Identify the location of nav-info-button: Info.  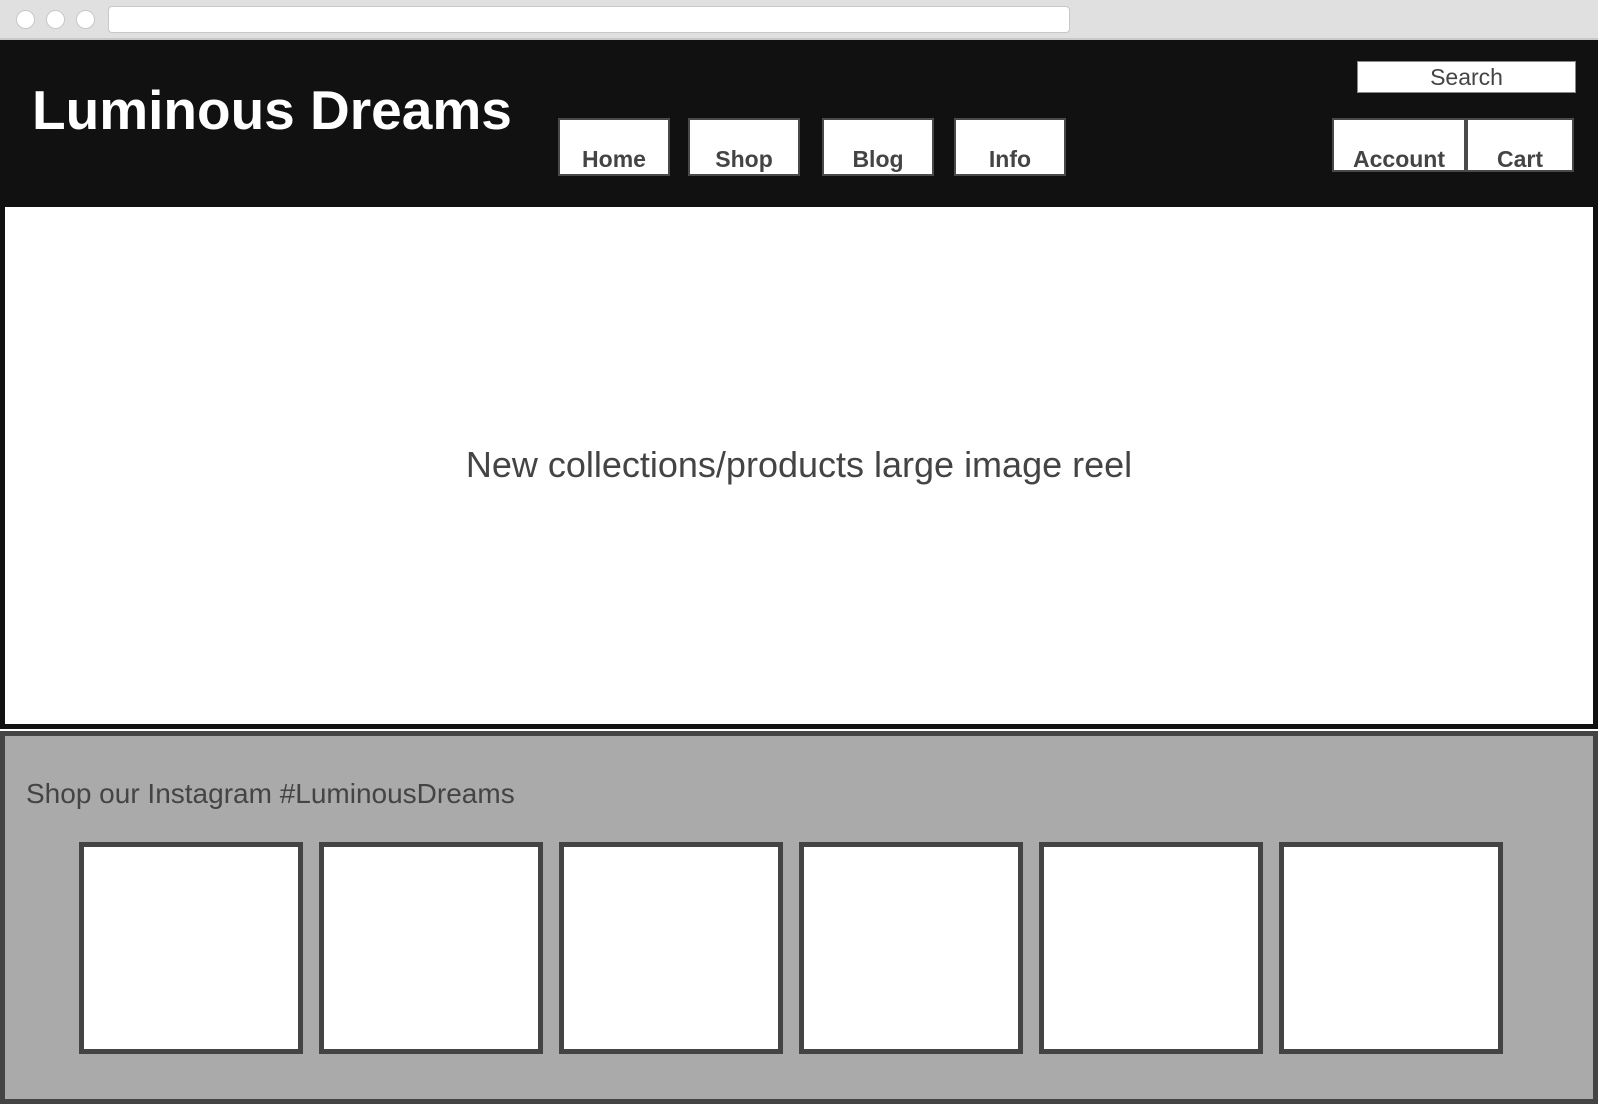
(1010, 147).